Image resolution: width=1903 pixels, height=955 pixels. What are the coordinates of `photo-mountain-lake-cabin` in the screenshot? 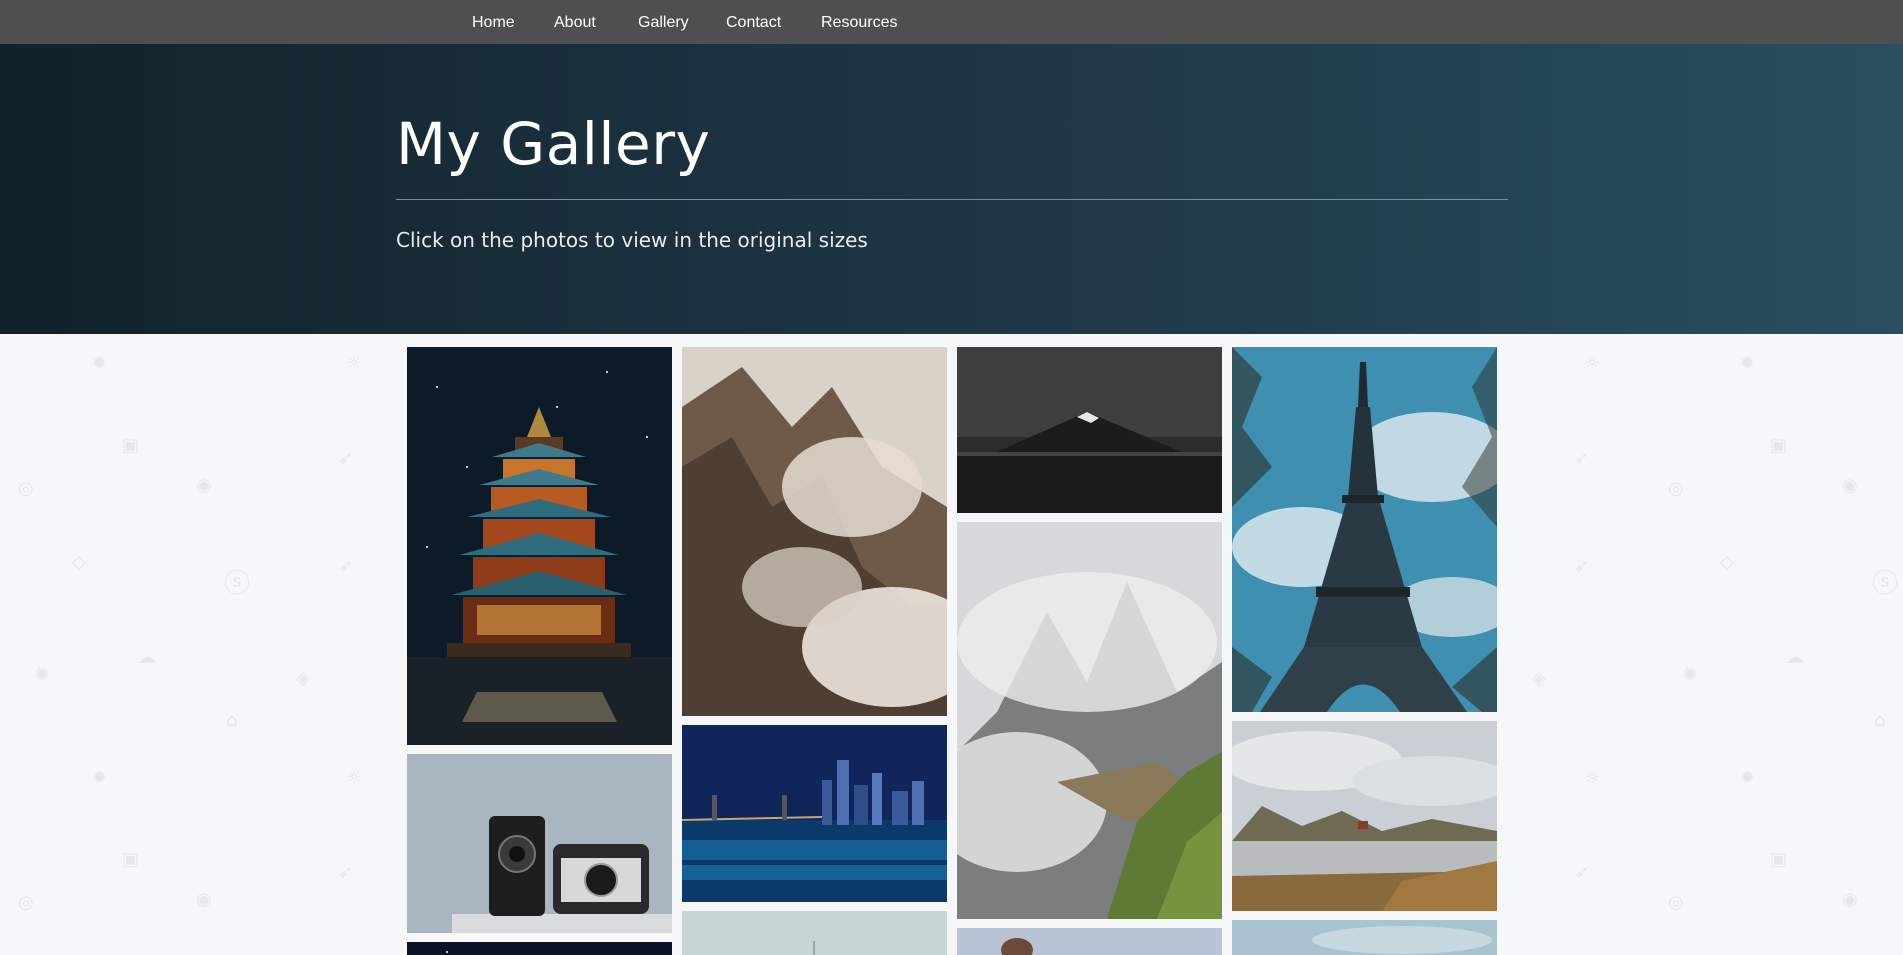 It's located at (1364, 816).